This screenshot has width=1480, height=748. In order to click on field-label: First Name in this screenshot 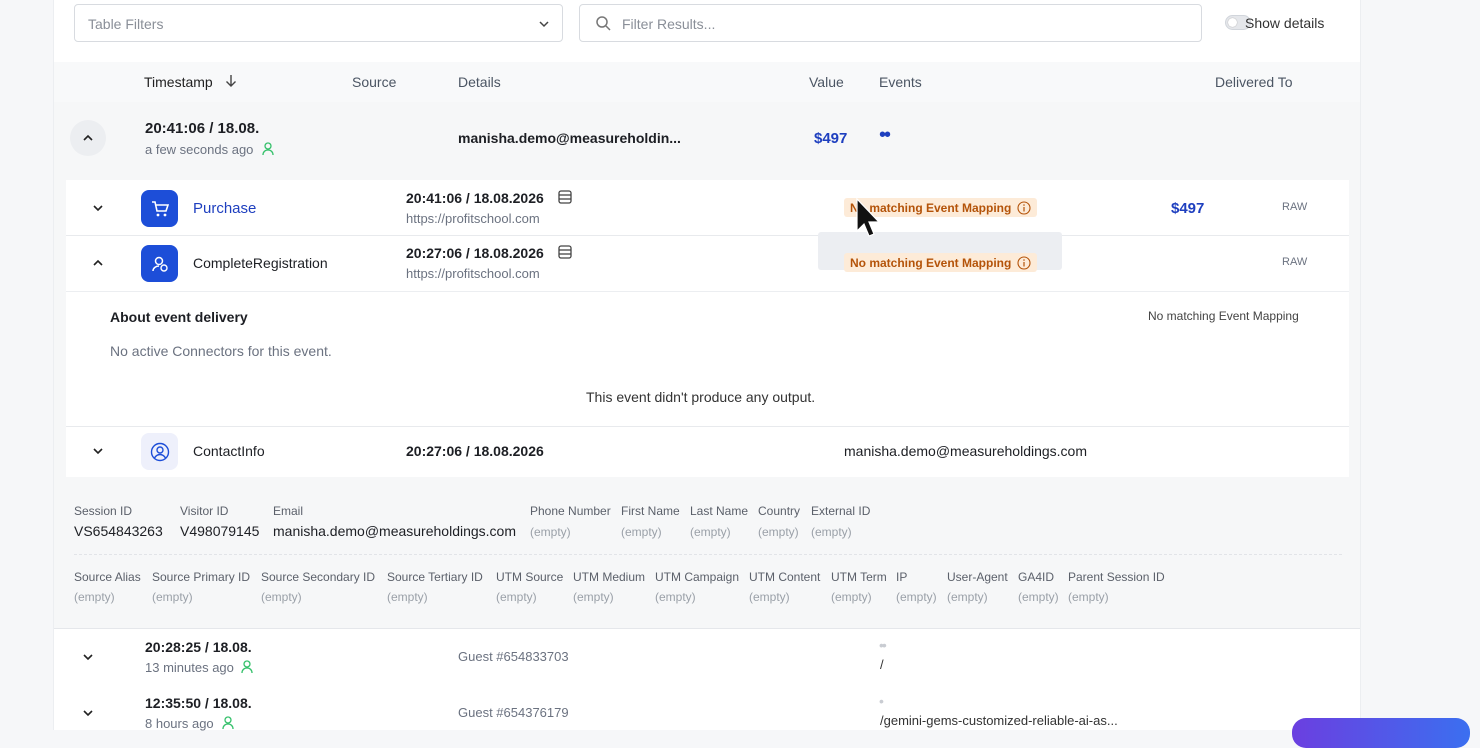, I will do `click(650, 511)`.